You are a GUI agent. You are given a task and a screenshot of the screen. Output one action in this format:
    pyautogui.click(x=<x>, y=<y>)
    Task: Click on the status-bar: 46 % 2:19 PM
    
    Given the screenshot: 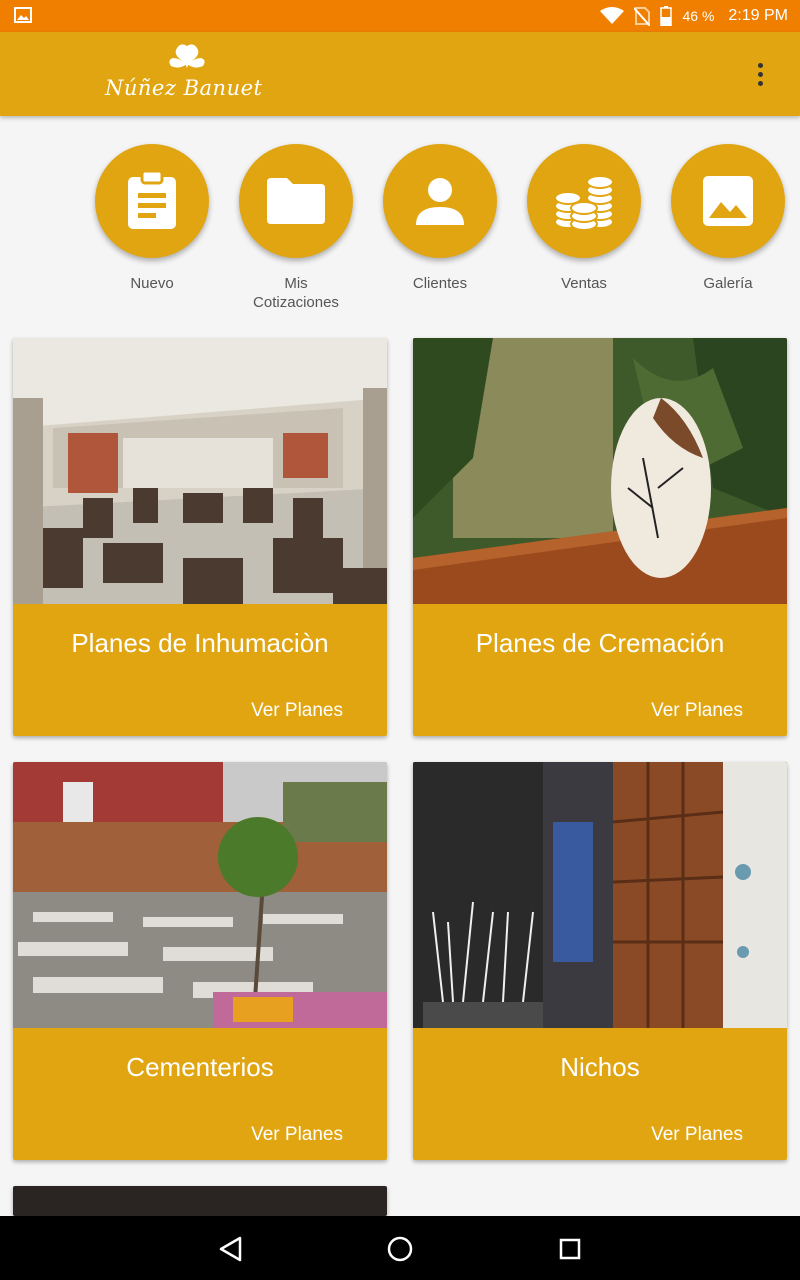 What is the action you would take?
    pyautogui.click(x=400, y=16)
    